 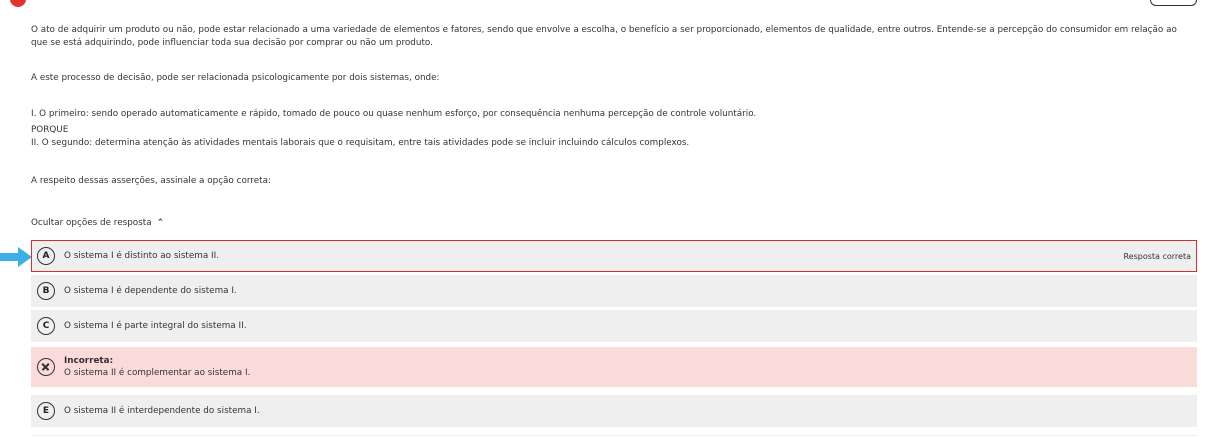 I want to click on incorrect-label: Incorreta:, so click(x=89, y=361).